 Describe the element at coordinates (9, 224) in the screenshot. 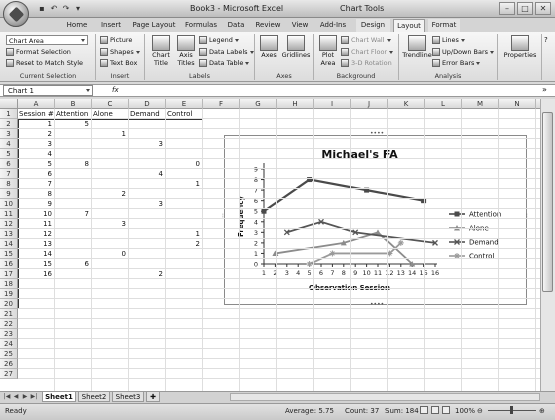

I see `row-header: 12` at that location.